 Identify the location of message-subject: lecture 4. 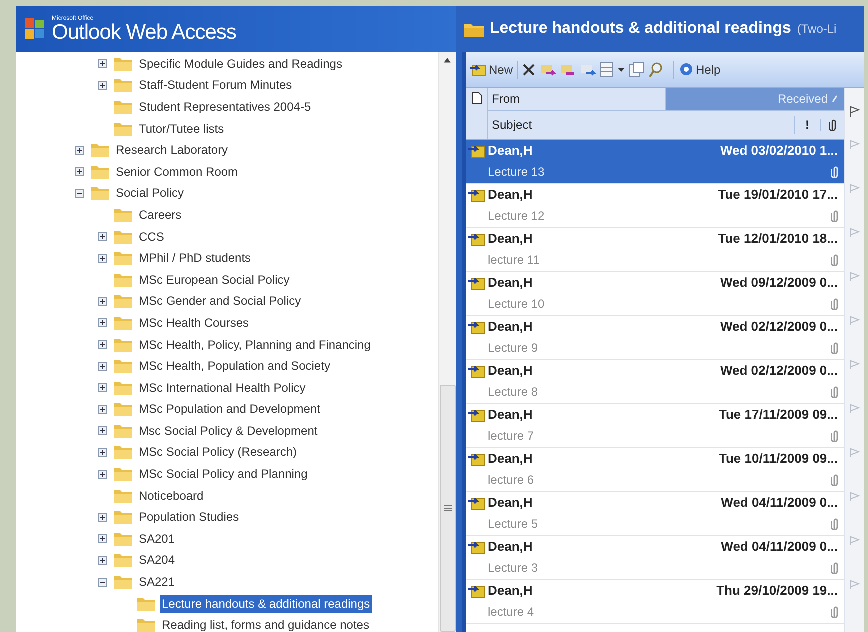
(511, 612).